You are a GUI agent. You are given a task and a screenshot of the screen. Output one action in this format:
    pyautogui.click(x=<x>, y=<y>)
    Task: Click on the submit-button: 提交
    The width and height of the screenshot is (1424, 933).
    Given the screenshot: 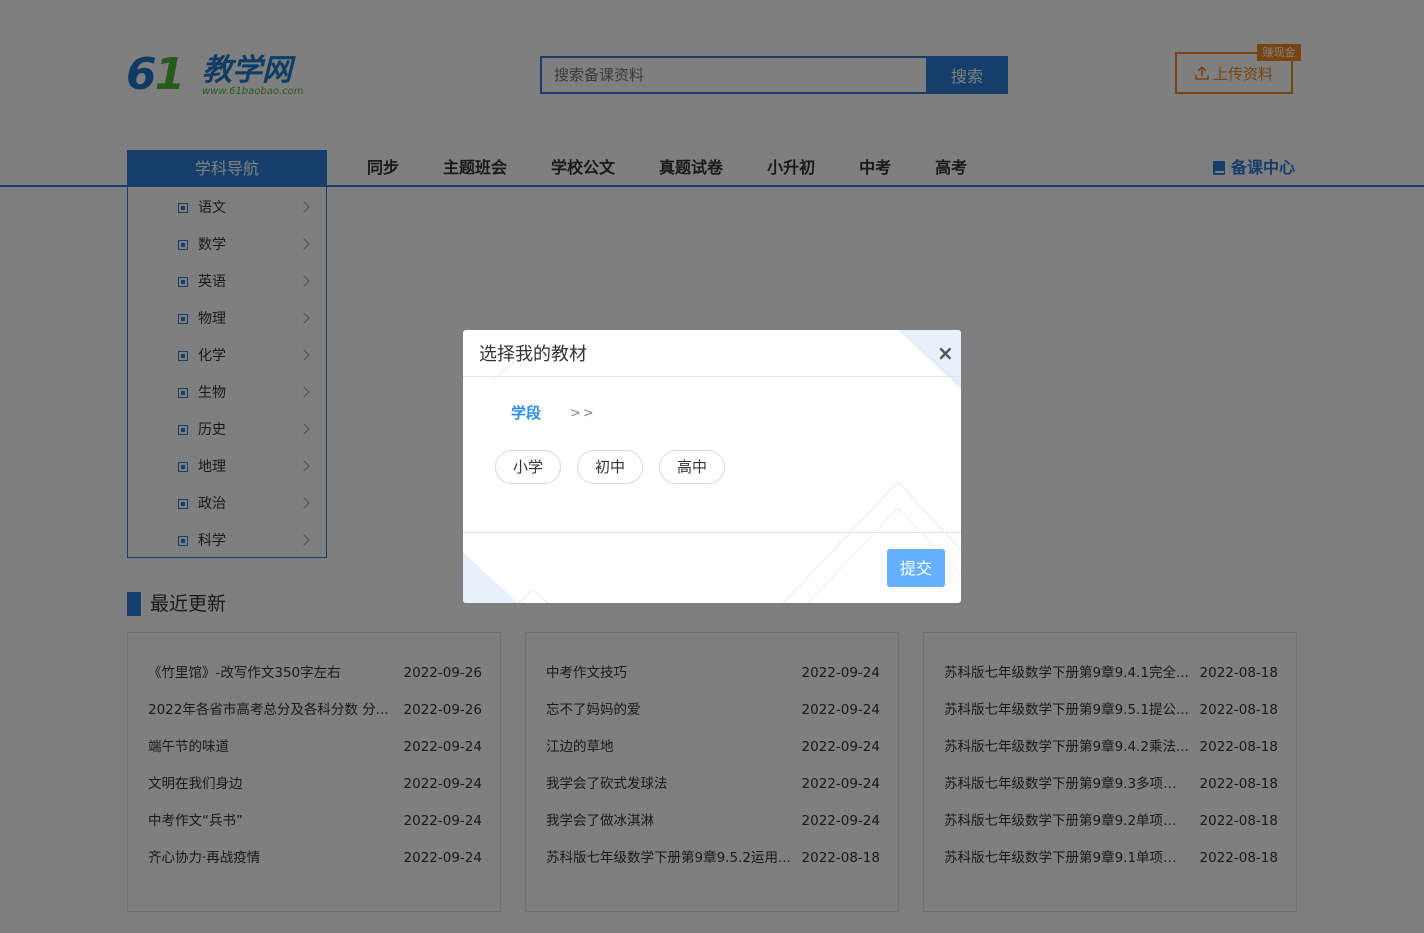 What is the action you would take?
    pyautogui.click(x=916, y=568)
    